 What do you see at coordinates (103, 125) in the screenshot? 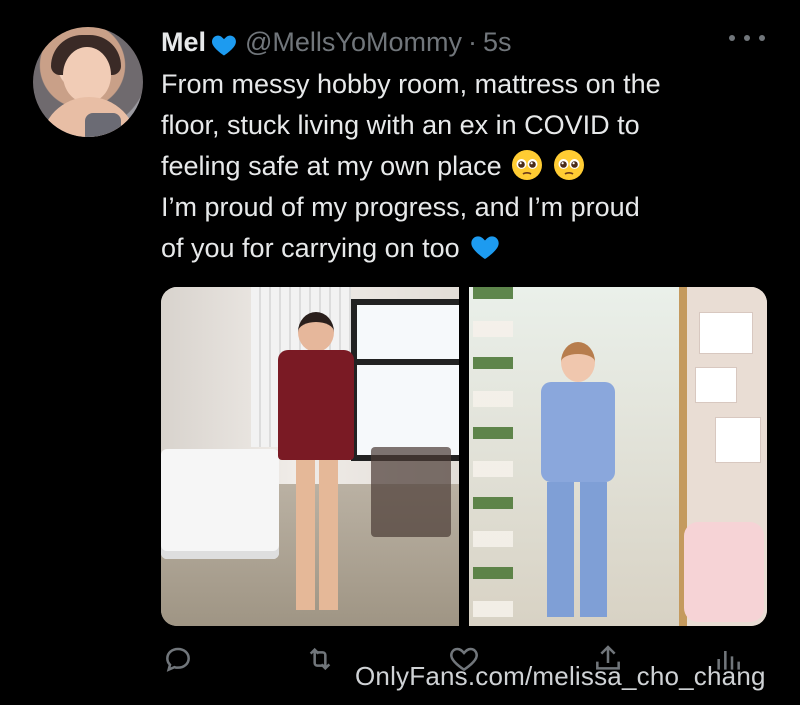
I see `avatar-top` at bounding box center [103, 125].